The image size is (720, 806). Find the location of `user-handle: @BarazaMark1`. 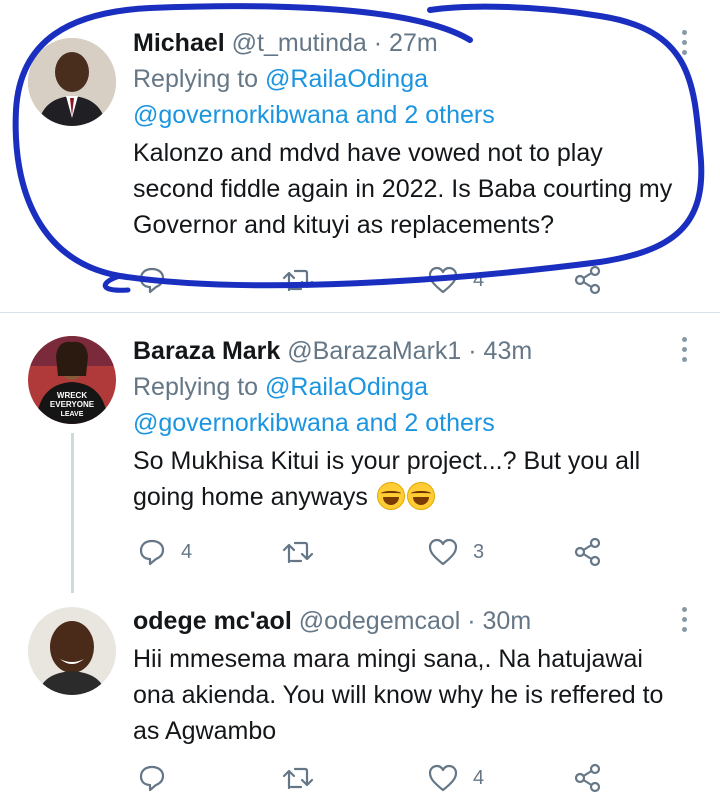

user-handle: @BarazaMark1 is located at coordinates (374, 351).